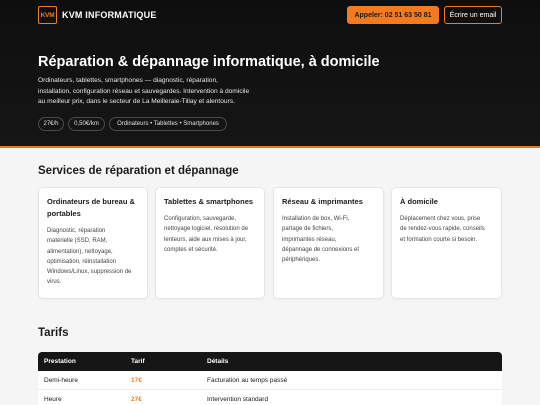 The image size is (540, 405). What do you see at coordinates (51, 124) in the screenshot?
I see `chip-hourly-rate: 27€/h` at bounding box center [51, 124].